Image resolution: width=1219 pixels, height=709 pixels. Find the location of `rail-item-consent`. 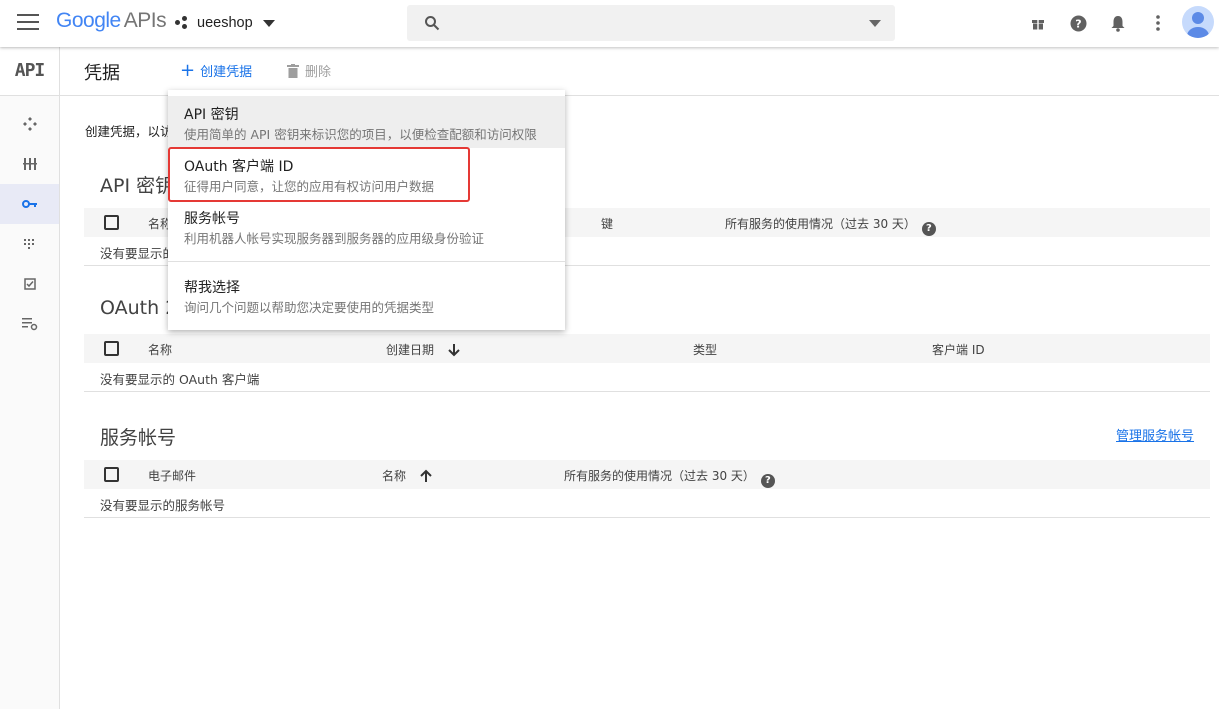

rail-item-consent is located at coordinates (29, 244).